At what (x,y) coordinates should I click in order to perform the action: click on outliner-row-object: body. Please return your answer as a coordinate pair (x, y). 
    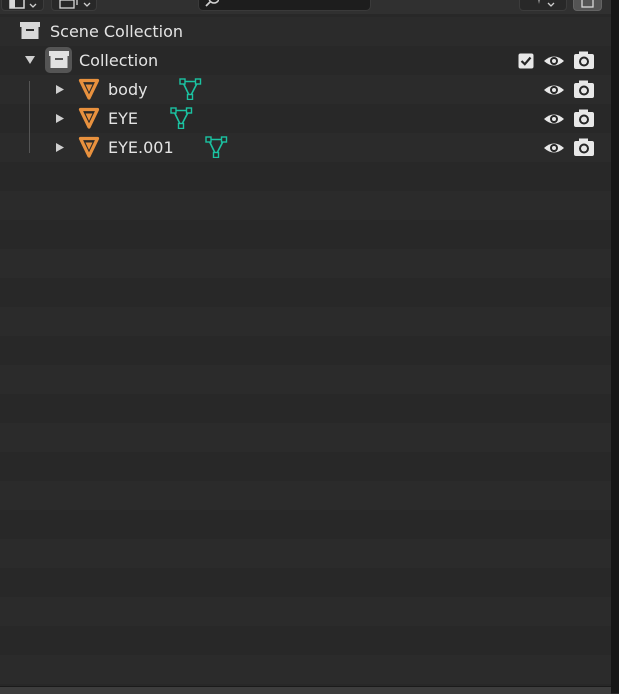
    Looking at the image, I should click on (305, 89).